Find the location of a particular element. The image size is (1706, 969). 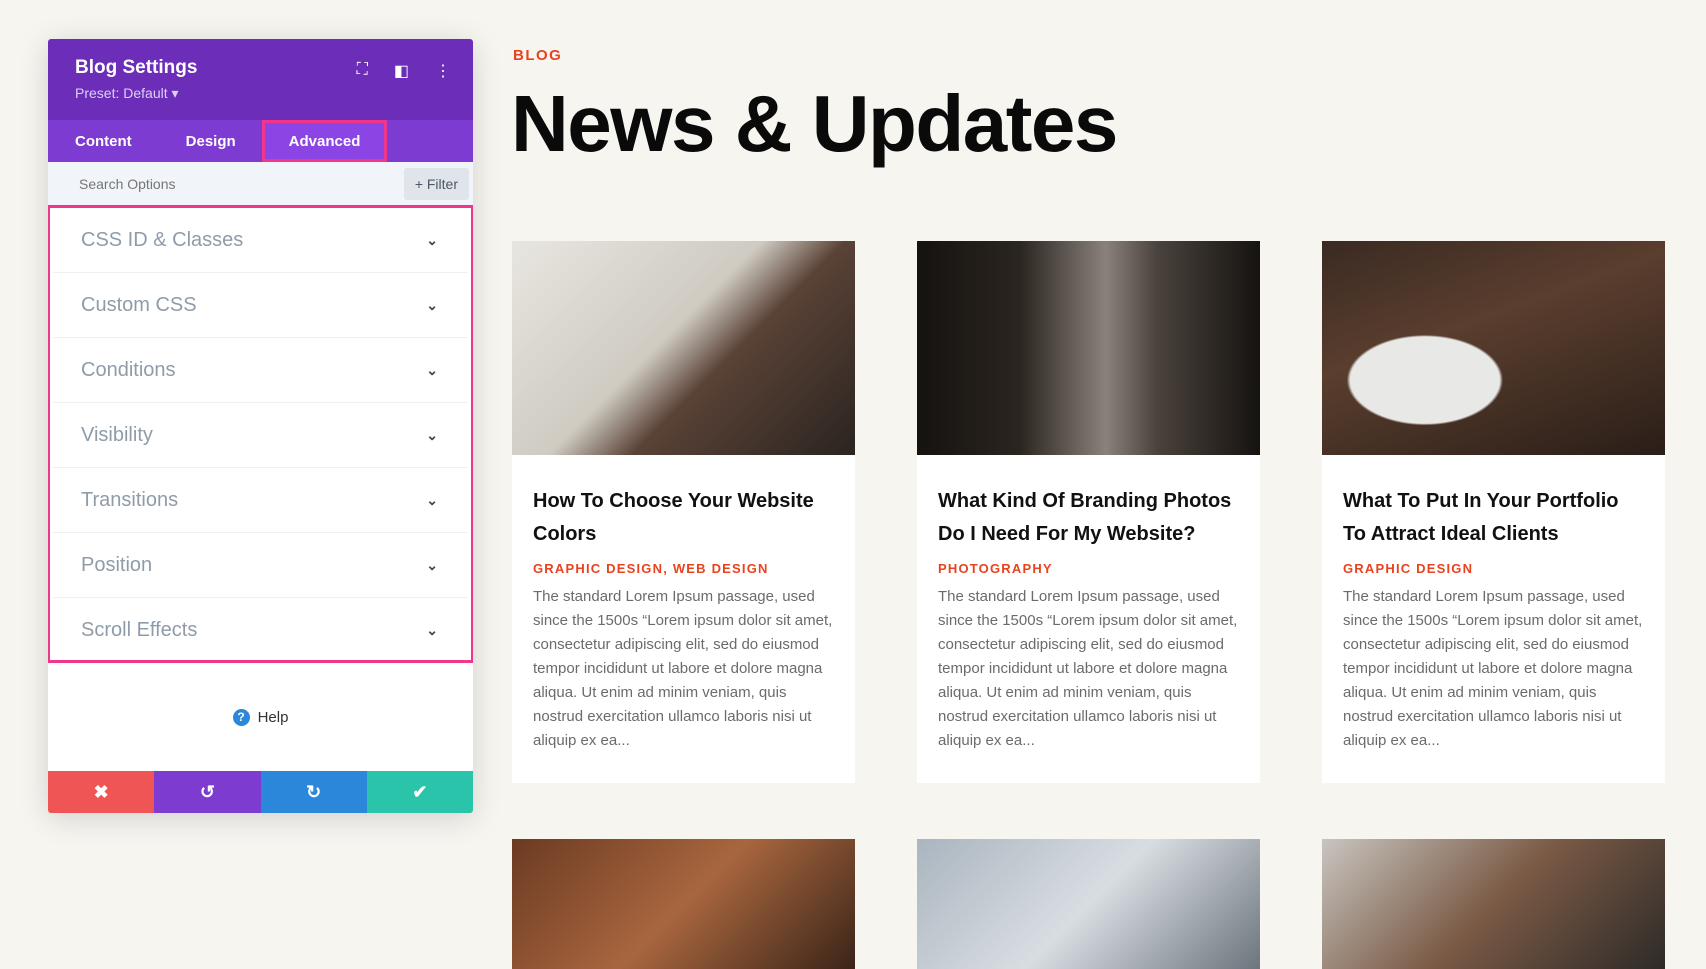

post-title: How To Choose Your Website Colors is located at coordinates (683, 518).